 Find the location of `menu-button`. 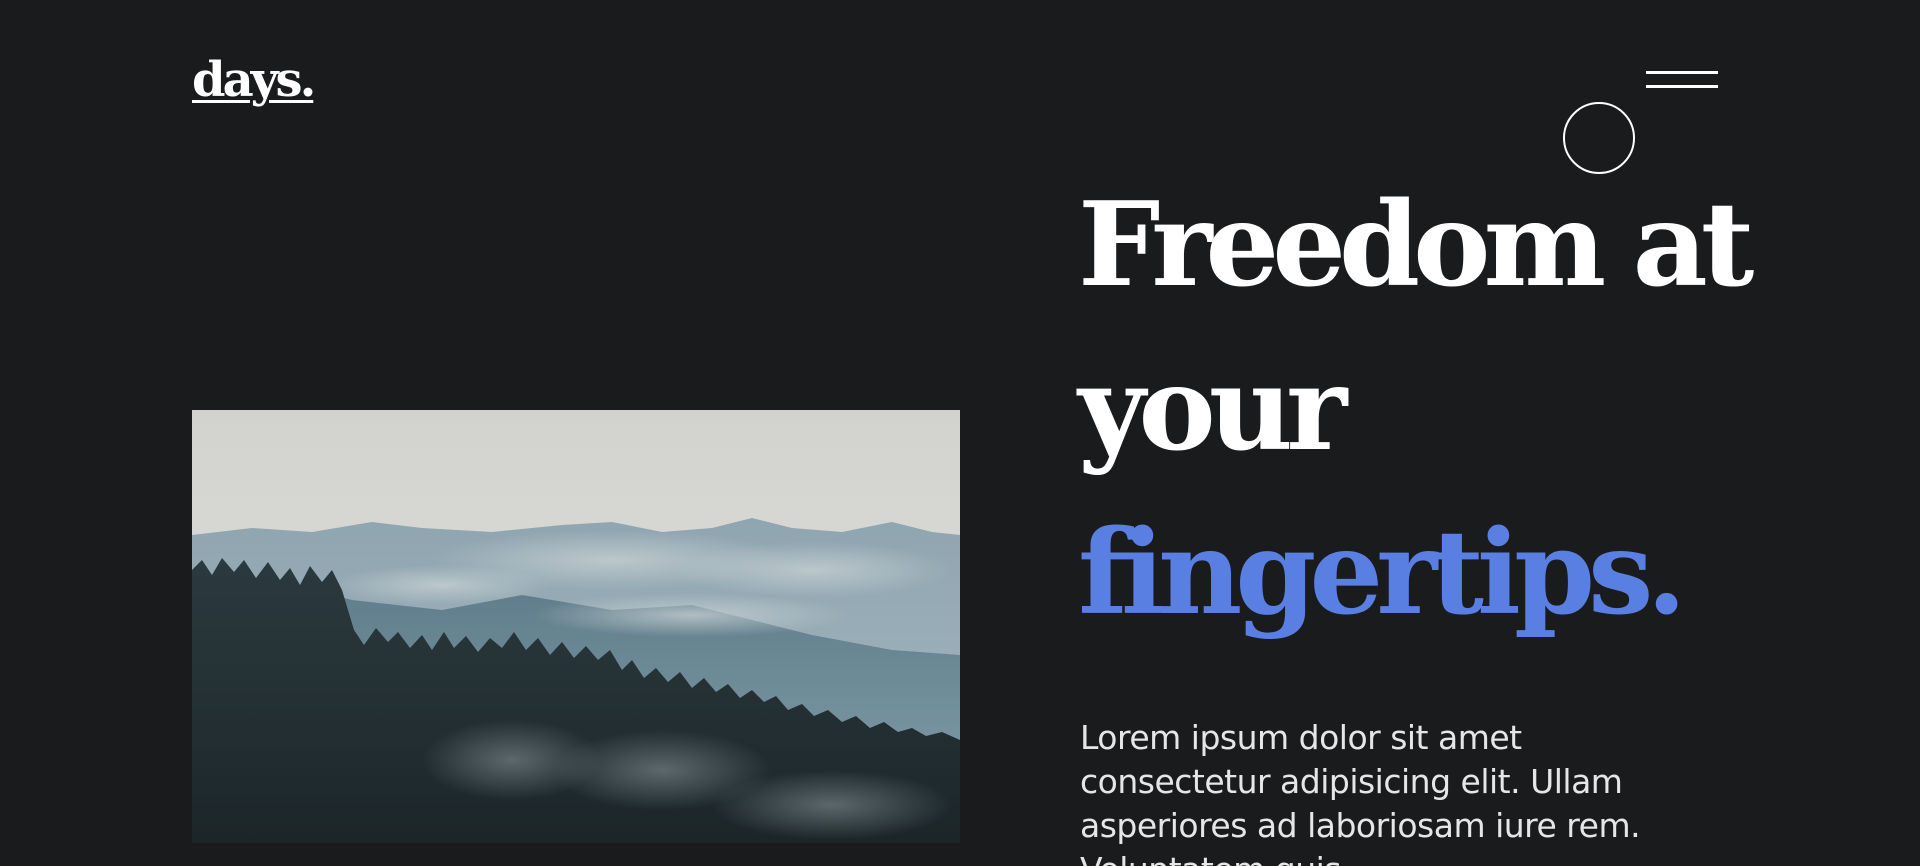

menu-button is located at coordinates (1681, 80).